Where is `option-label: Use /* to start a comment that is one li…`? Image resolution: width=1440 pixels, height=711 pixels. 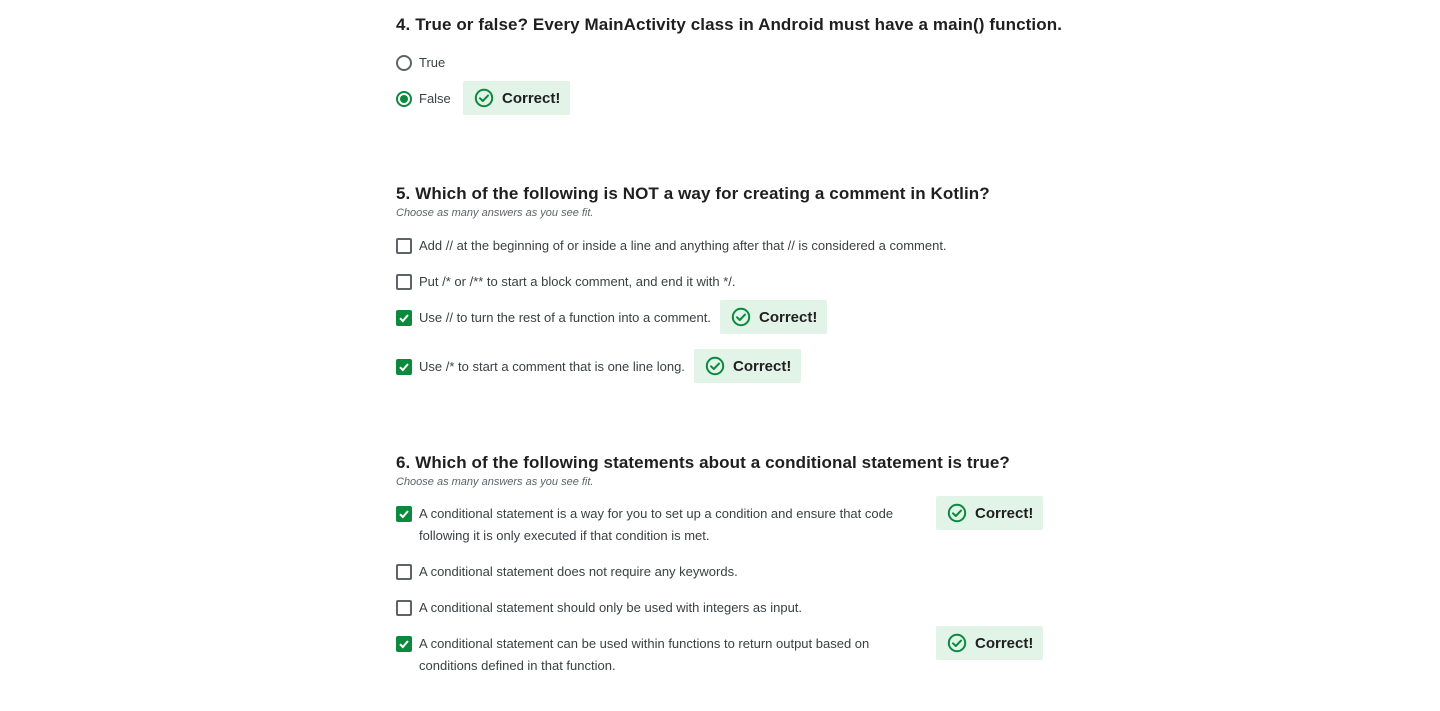
option-label: Use /* to start a comment that is one li… is located at coordinates (552, 366).